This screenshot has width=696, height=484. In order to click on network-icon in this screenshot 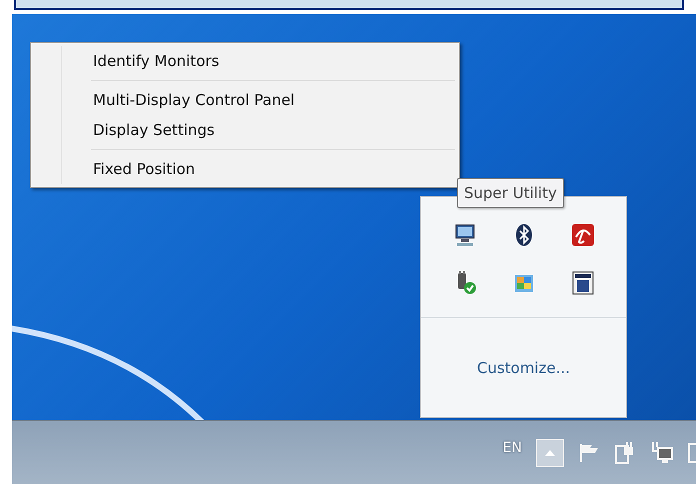, I will do `click(662, 452)`.